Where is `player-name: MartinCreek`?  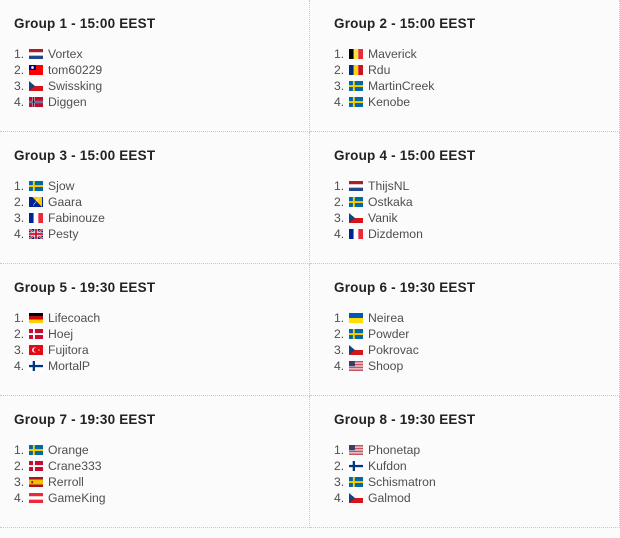
player-name: MartinCreek is located at coordinates (401, 85).